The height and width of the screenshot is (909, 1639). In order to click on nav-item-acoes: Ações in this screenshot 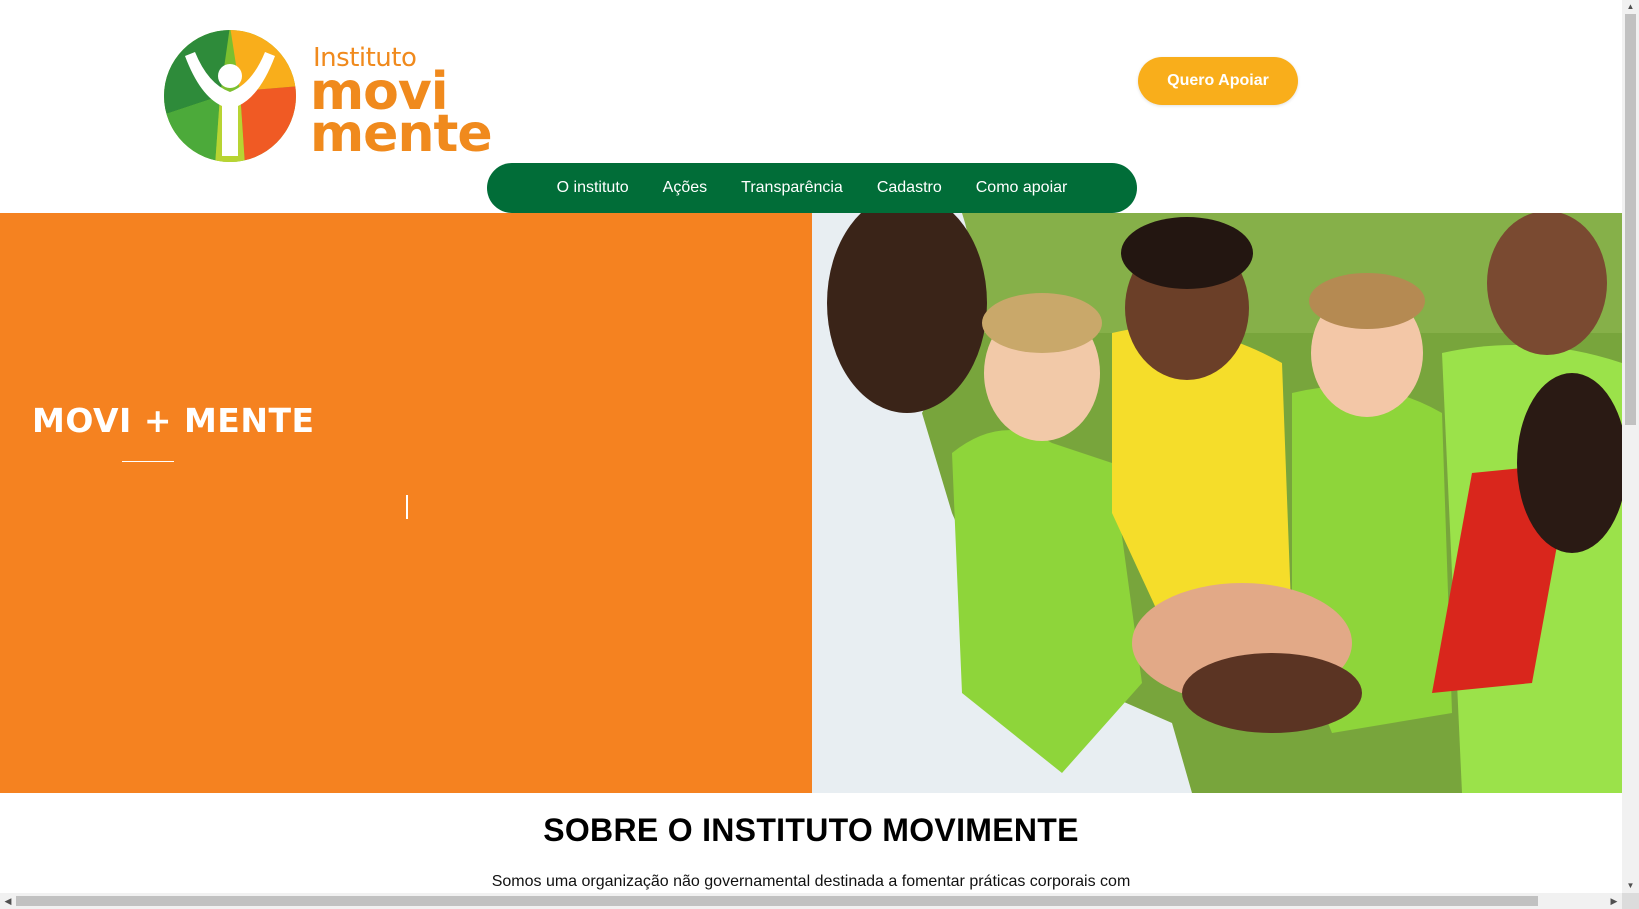, I will do `click(685, 188)`.